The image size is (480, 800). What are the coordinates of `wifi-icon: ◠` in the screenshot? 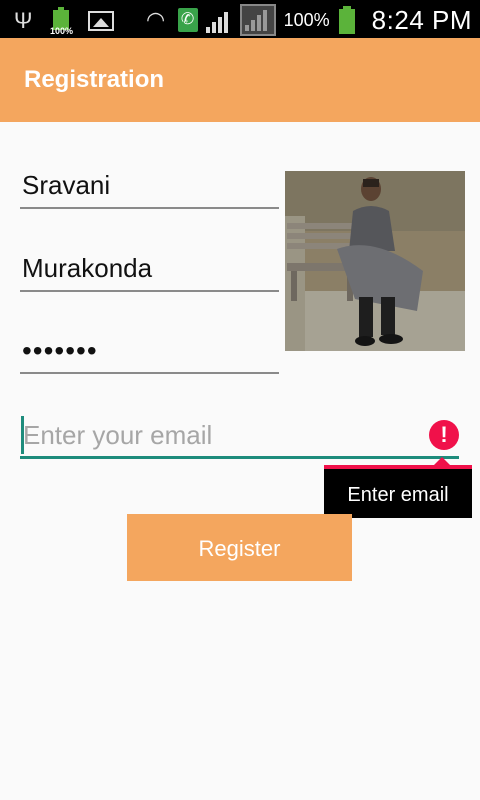 It's located at (156, 19).